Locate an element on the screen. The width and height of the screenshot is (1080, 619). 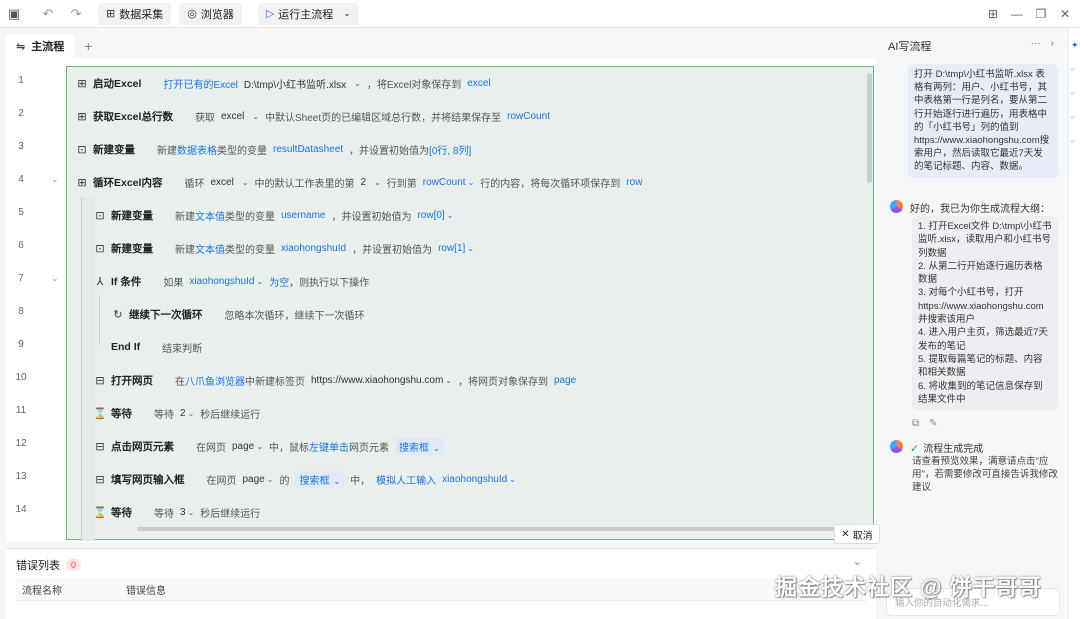
chevron-right-icon: › is located at coordinates (1052, 43).